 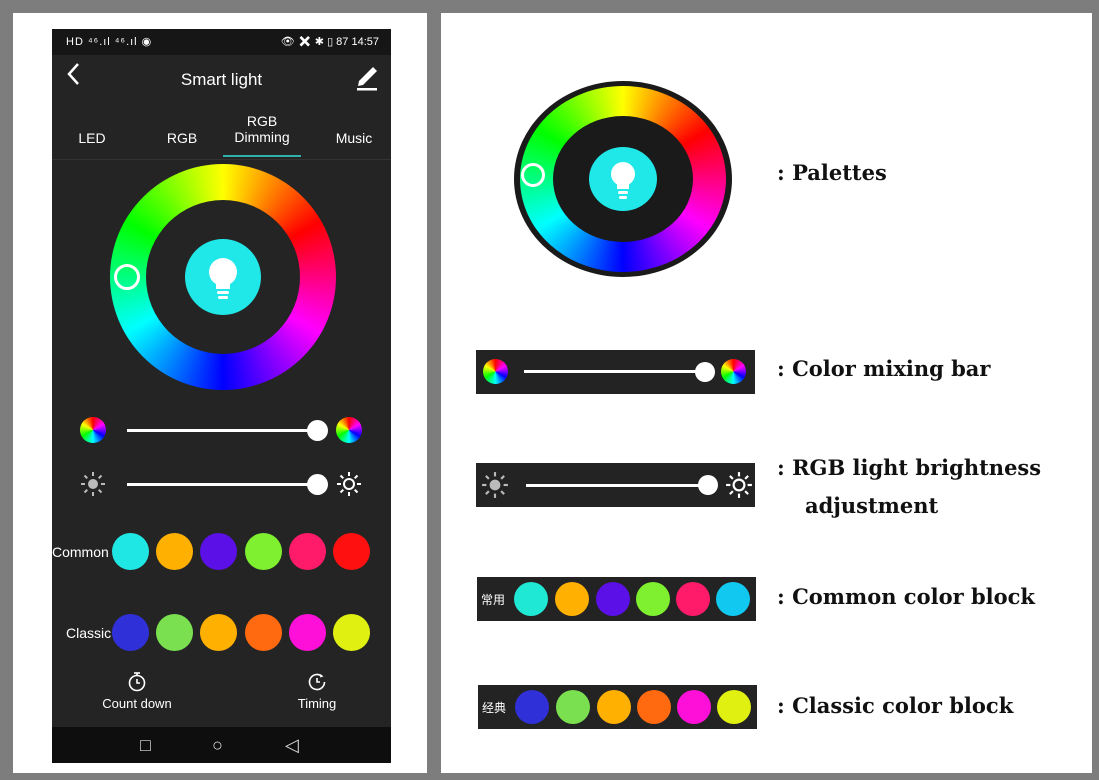 I want to click on common-color-row: Common, so click(x=221, y=552).